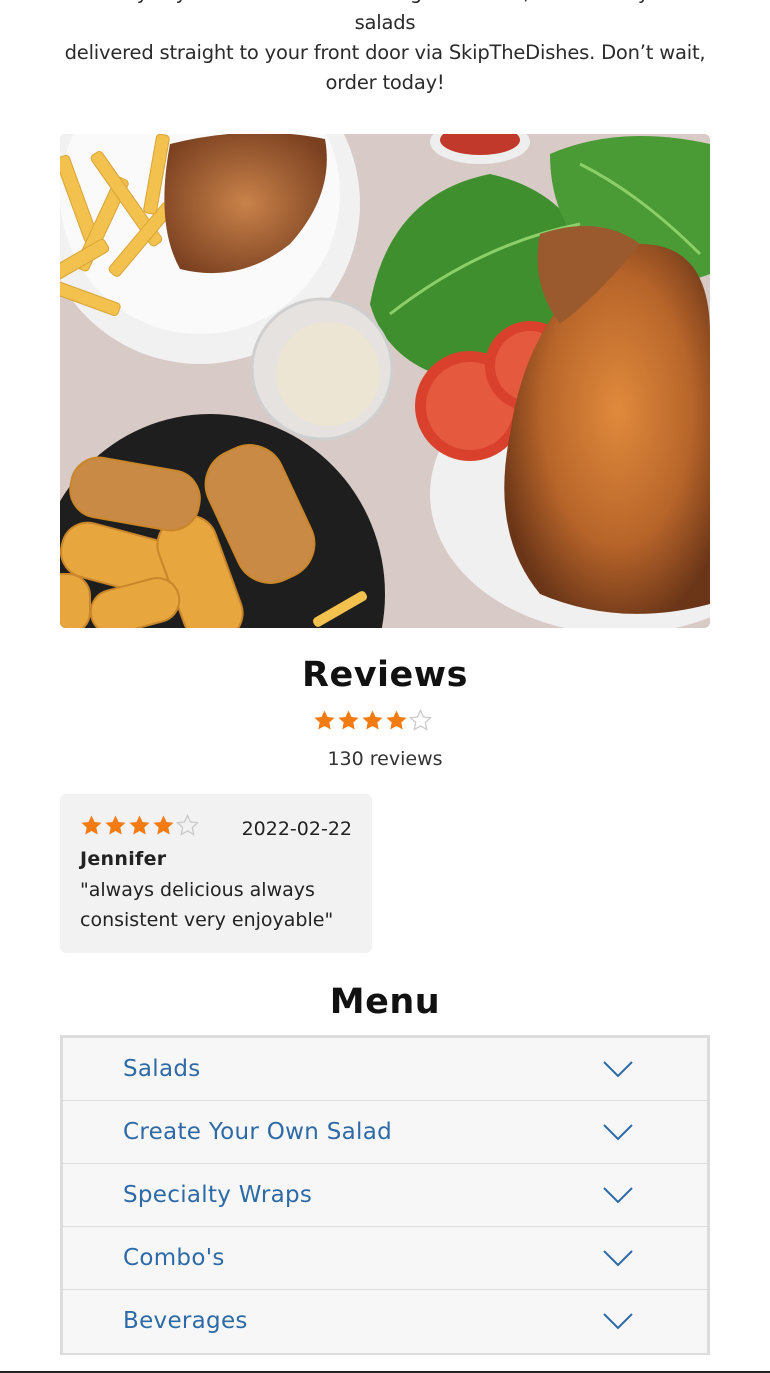 This screenshot has height=1373, width=770. What do you see at coordinates (385, 1258) in the screenshot?
I see `menu-category-combos: Combo's` at bounding box center [385, 1258].